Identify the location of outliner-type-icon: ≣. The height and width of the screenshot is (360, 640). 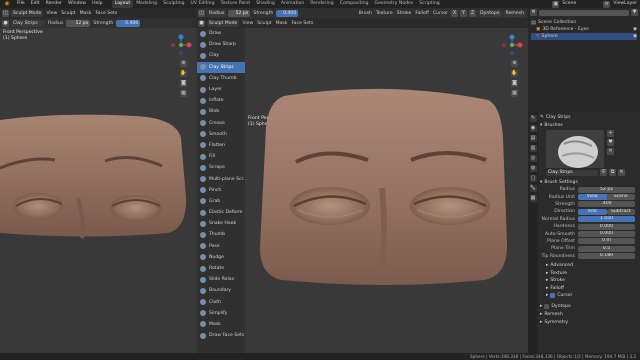
(533, 12).